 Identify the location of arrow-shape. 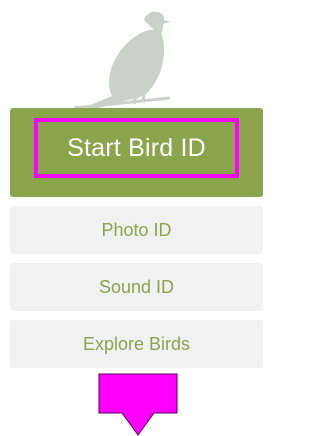
(138, 404).